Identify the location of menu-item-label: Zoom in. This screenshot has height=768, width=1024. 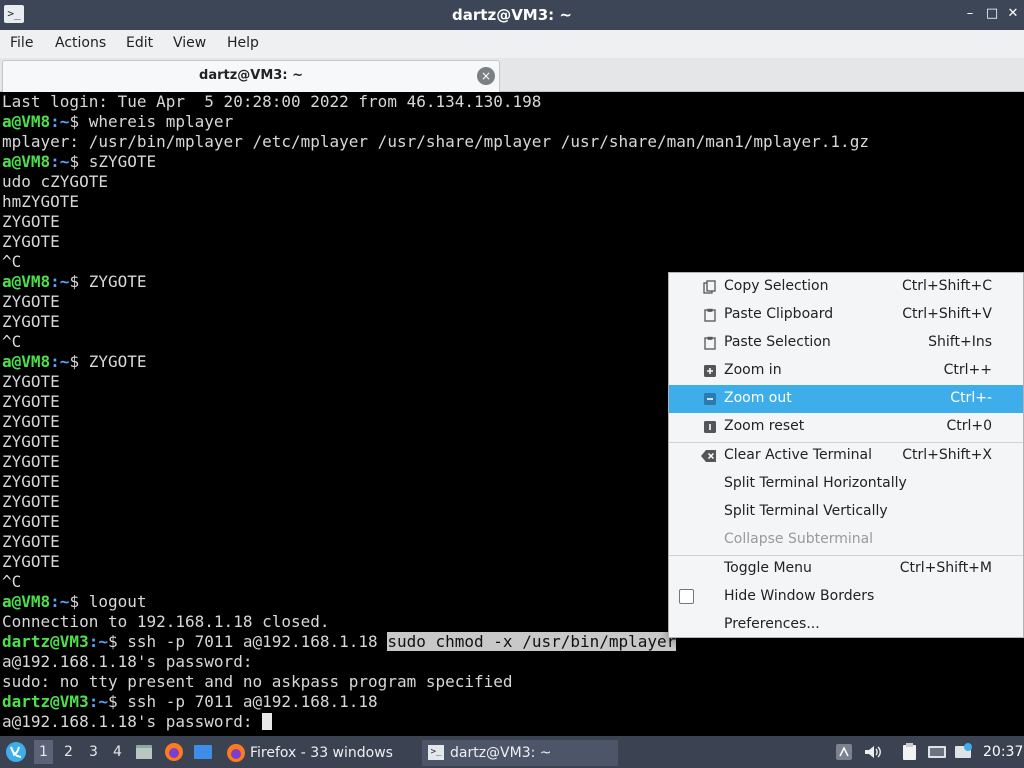
(753, 370).